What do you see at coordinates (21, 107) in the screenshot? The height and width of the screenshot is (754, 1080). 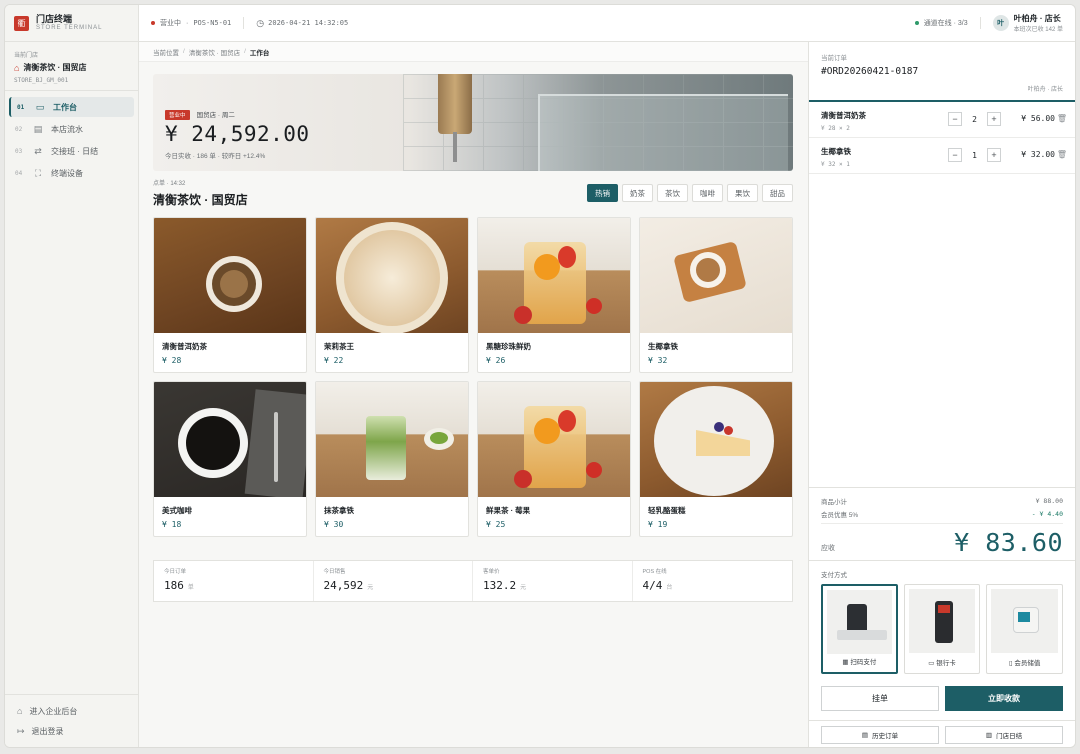 I see `nav-number: 01` at bounding box center [21, 107].